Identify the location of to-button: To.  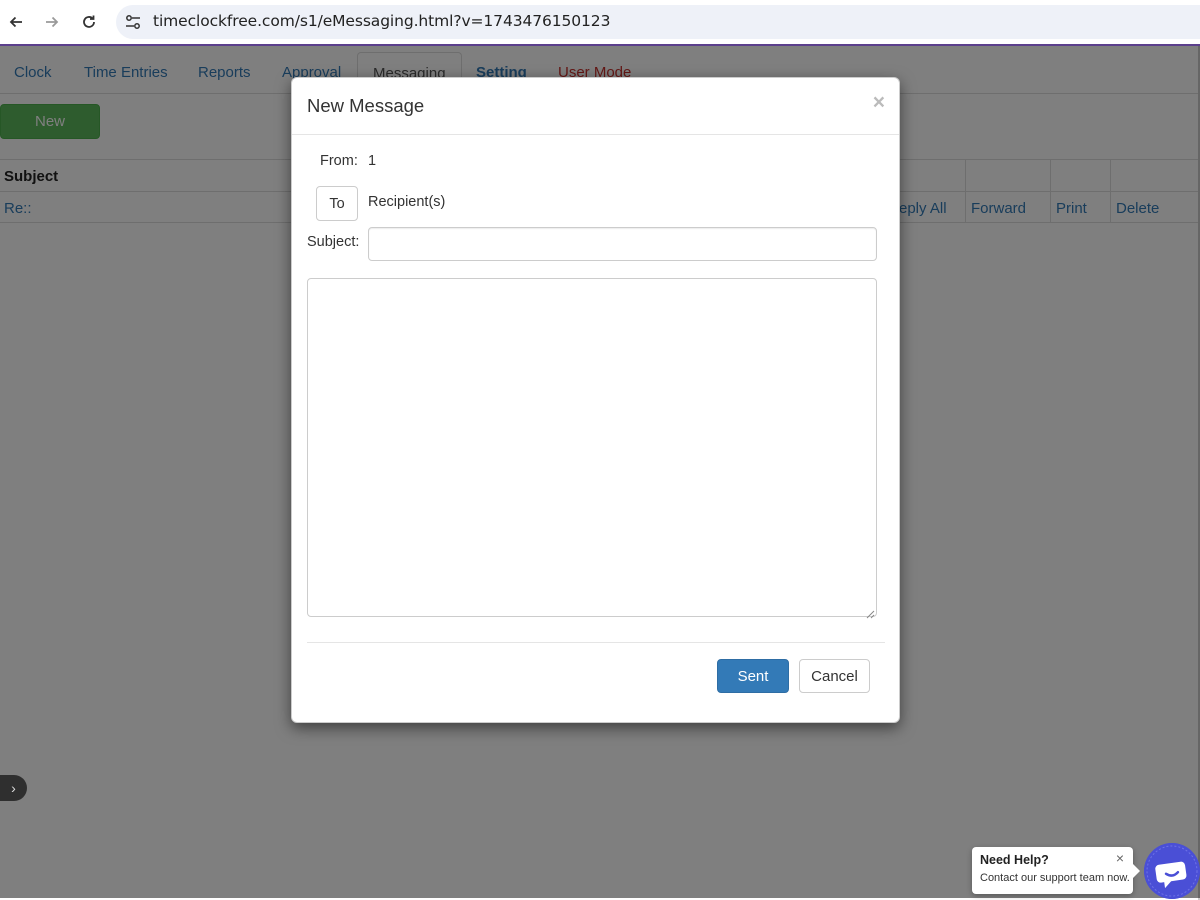
(337, 203).